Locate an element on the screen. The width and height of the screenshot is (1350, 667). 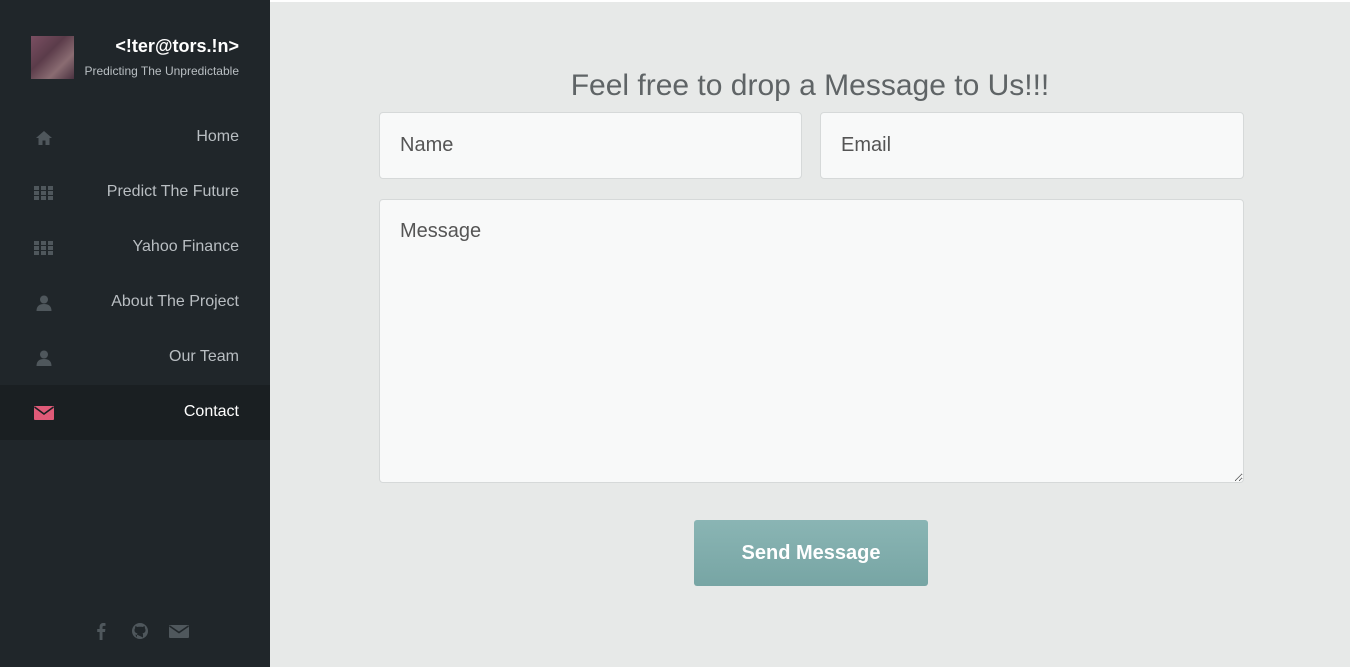
brand-title: <!ter@tors.!n> is located at coordinates (177, 46).